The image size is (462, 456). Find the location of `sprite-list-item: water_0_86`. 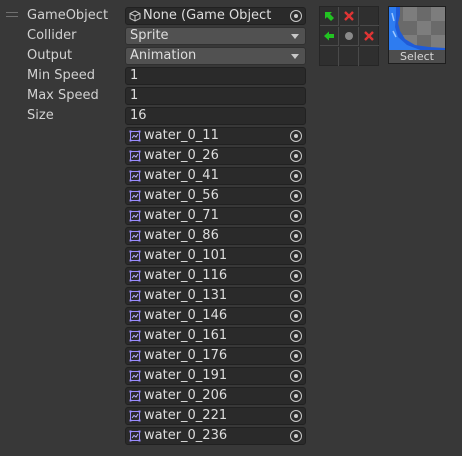

sprite-list-item: water_0_86 is located at coordinates (155, 236).